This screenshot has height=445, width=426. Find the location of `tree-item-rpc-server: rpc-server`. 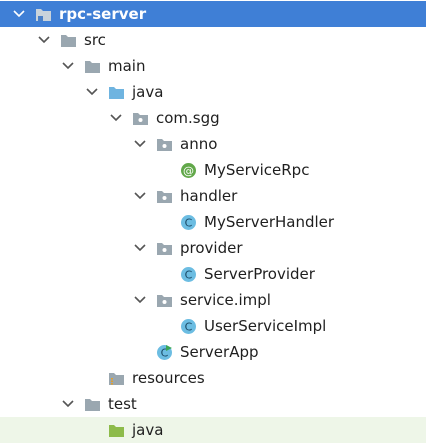

tree-item-rpc-server: rpc-server is located at coordinates (213, 14).